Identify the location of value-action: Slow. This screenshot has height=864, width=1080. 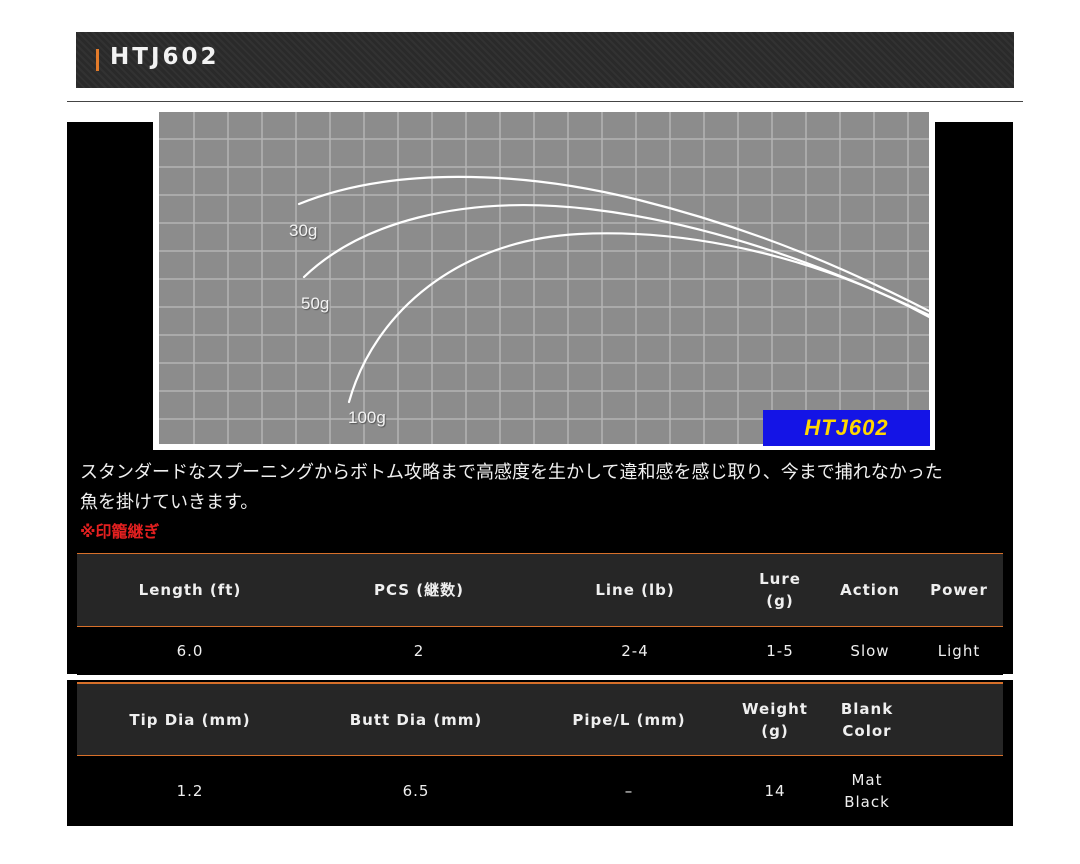
(870, 650).